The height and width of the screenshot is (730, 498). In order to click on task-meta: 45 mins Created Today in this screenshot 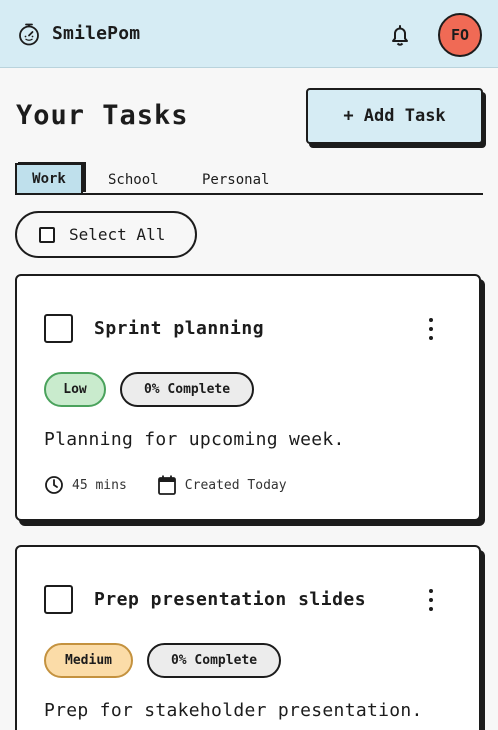, I will do `click(165, 485)`.